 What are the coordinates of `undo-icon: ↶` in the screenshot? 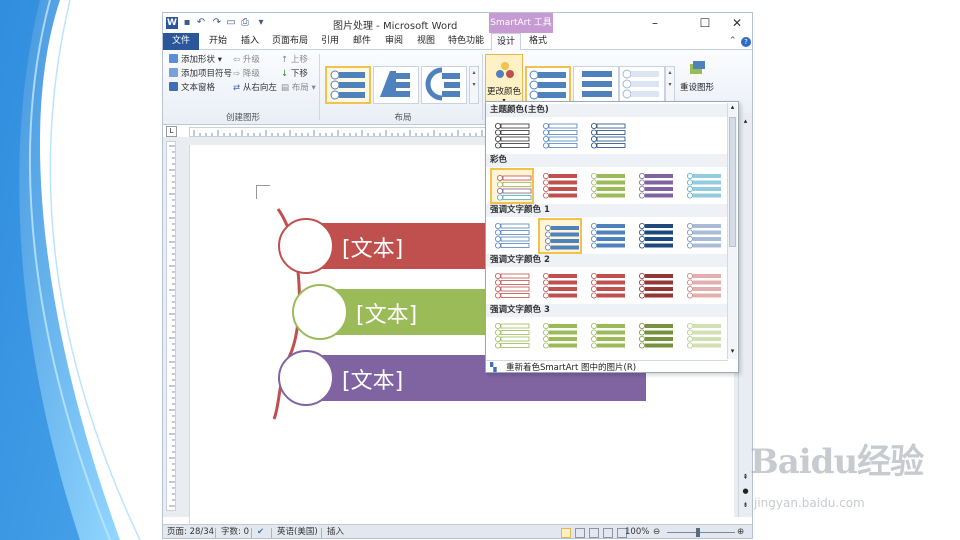 It's located at (201, 23).